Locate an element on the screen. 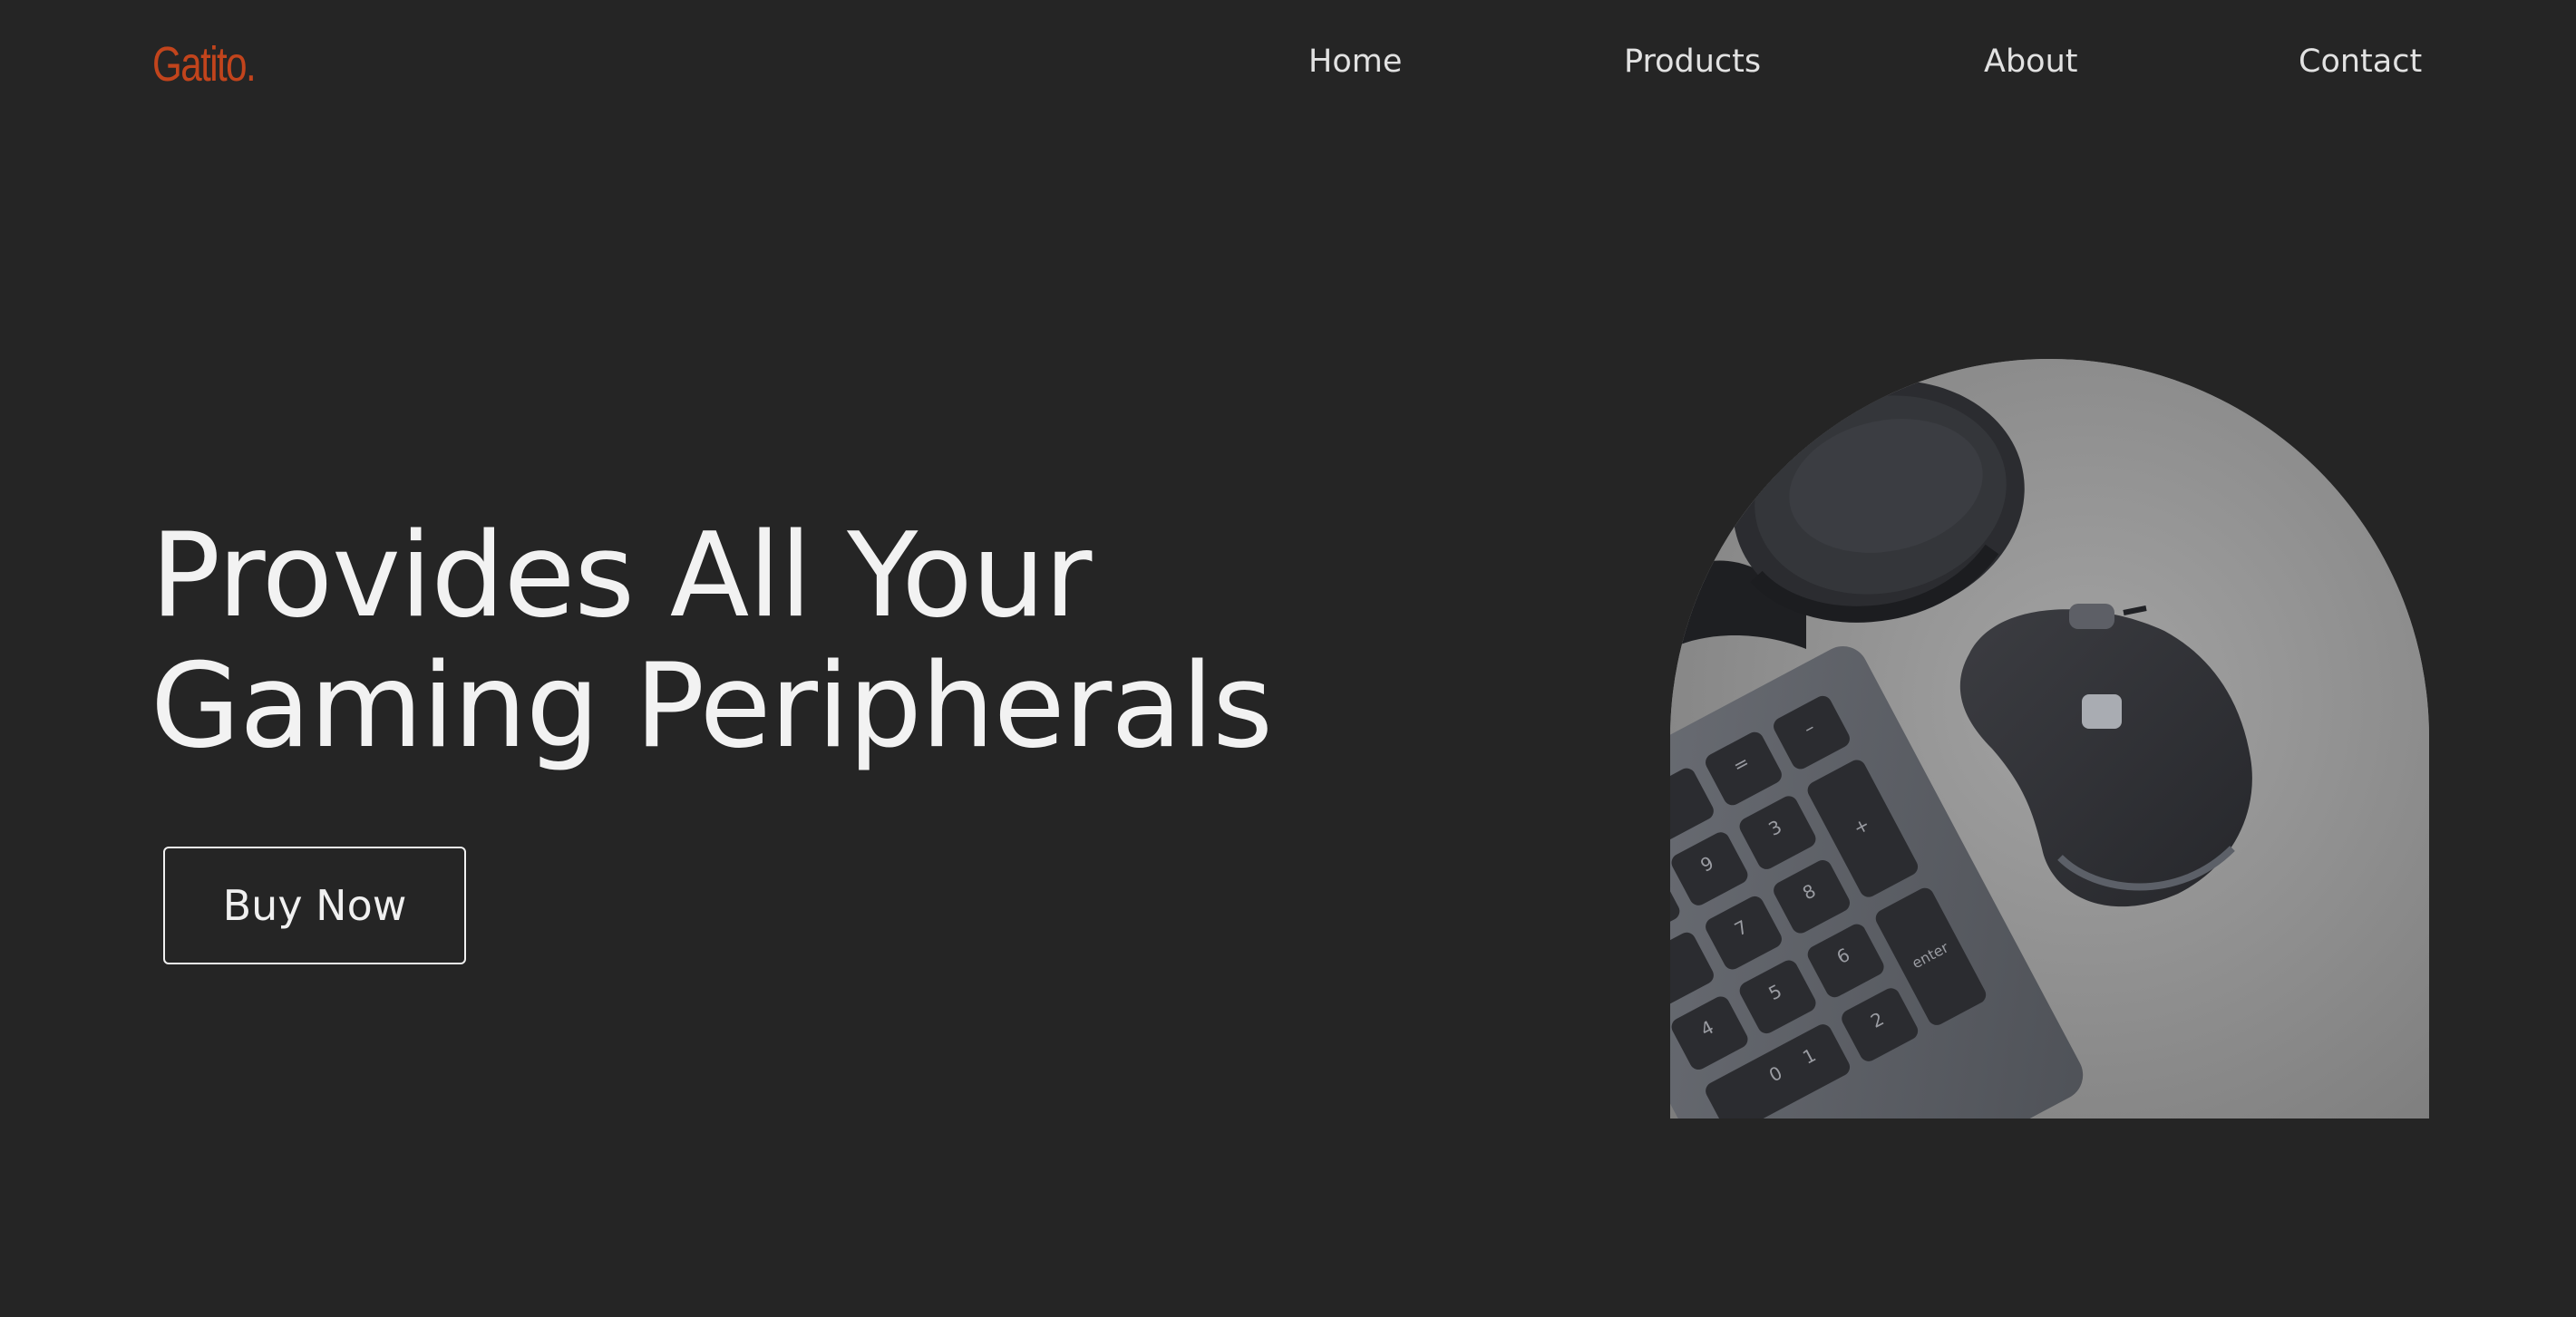  nav-link-about: About is located at coordinates (2030, 62).